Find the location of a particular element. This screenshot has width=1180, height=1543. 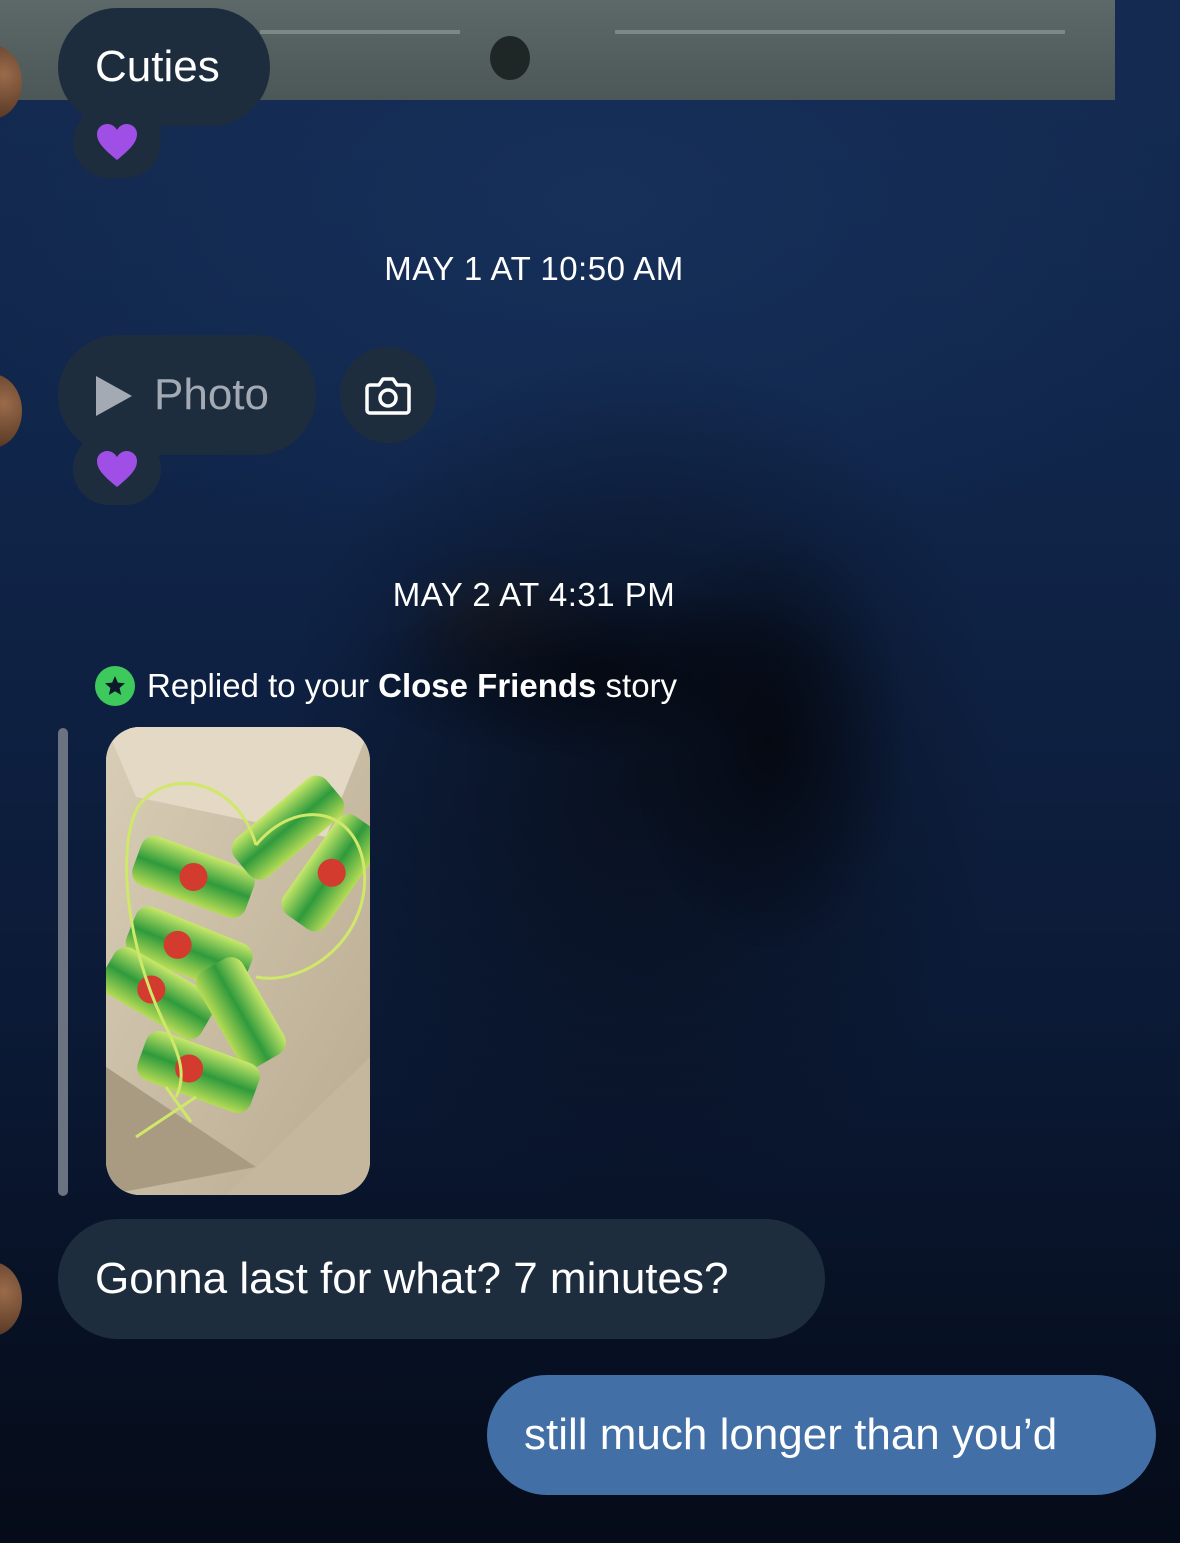

close-friends-star-icon is located at coordinates (115, 686).